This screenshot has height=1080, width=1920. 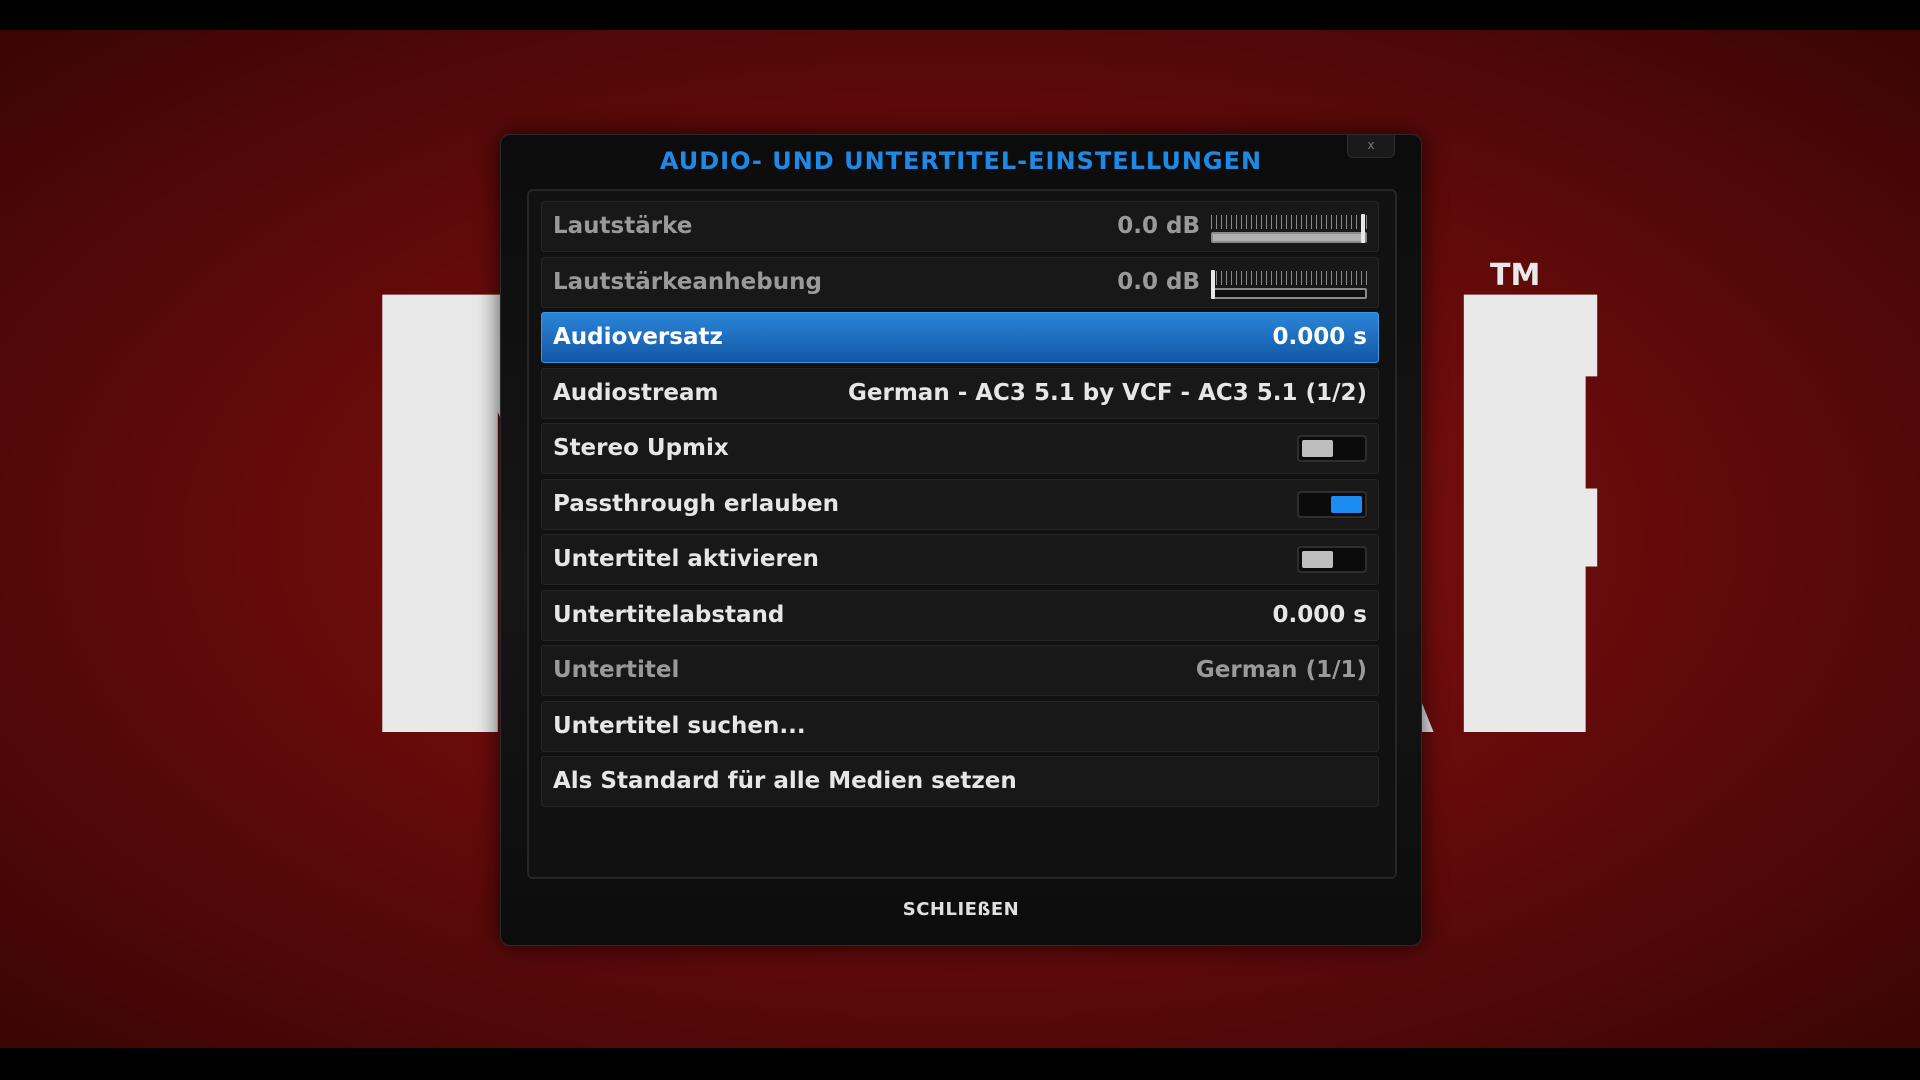 What do you see at coordinates (1515, 275) in the screenshot?
I see `trademark-mark: TM` at bounding box center [1515, 275].